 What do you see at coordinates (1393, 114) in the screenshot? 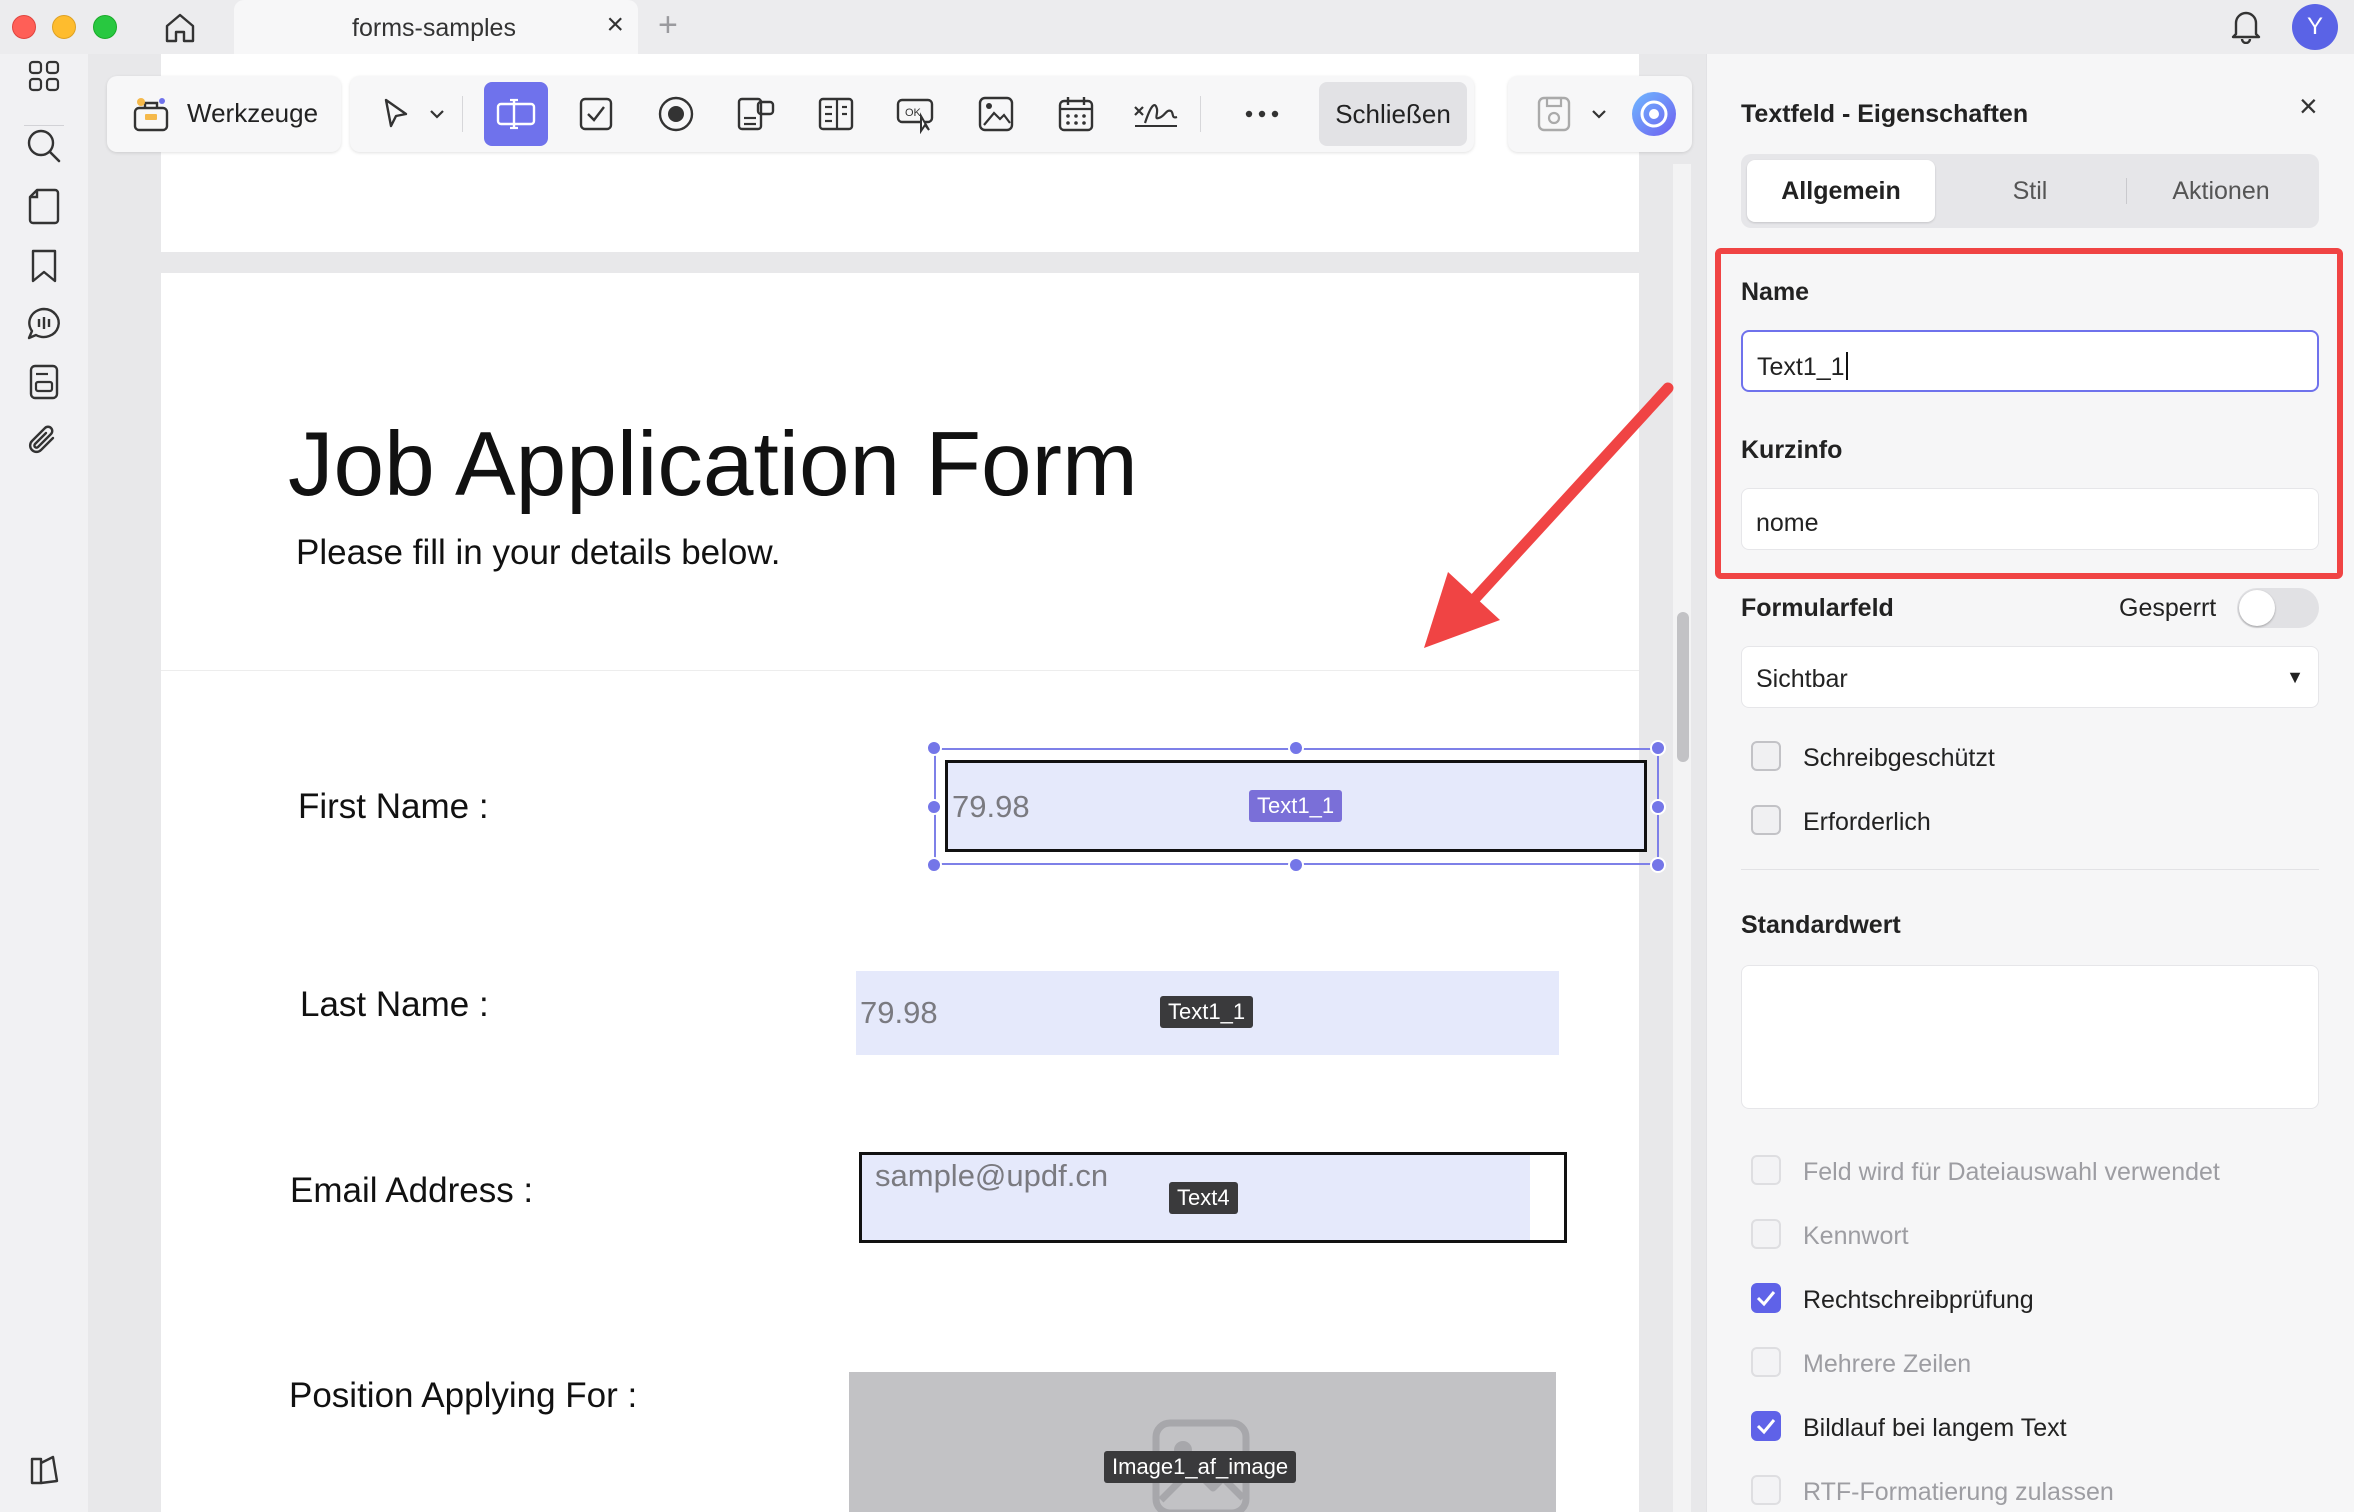
I see `close-form-editing-button: Schließen` at bounding box center [1393, 114].